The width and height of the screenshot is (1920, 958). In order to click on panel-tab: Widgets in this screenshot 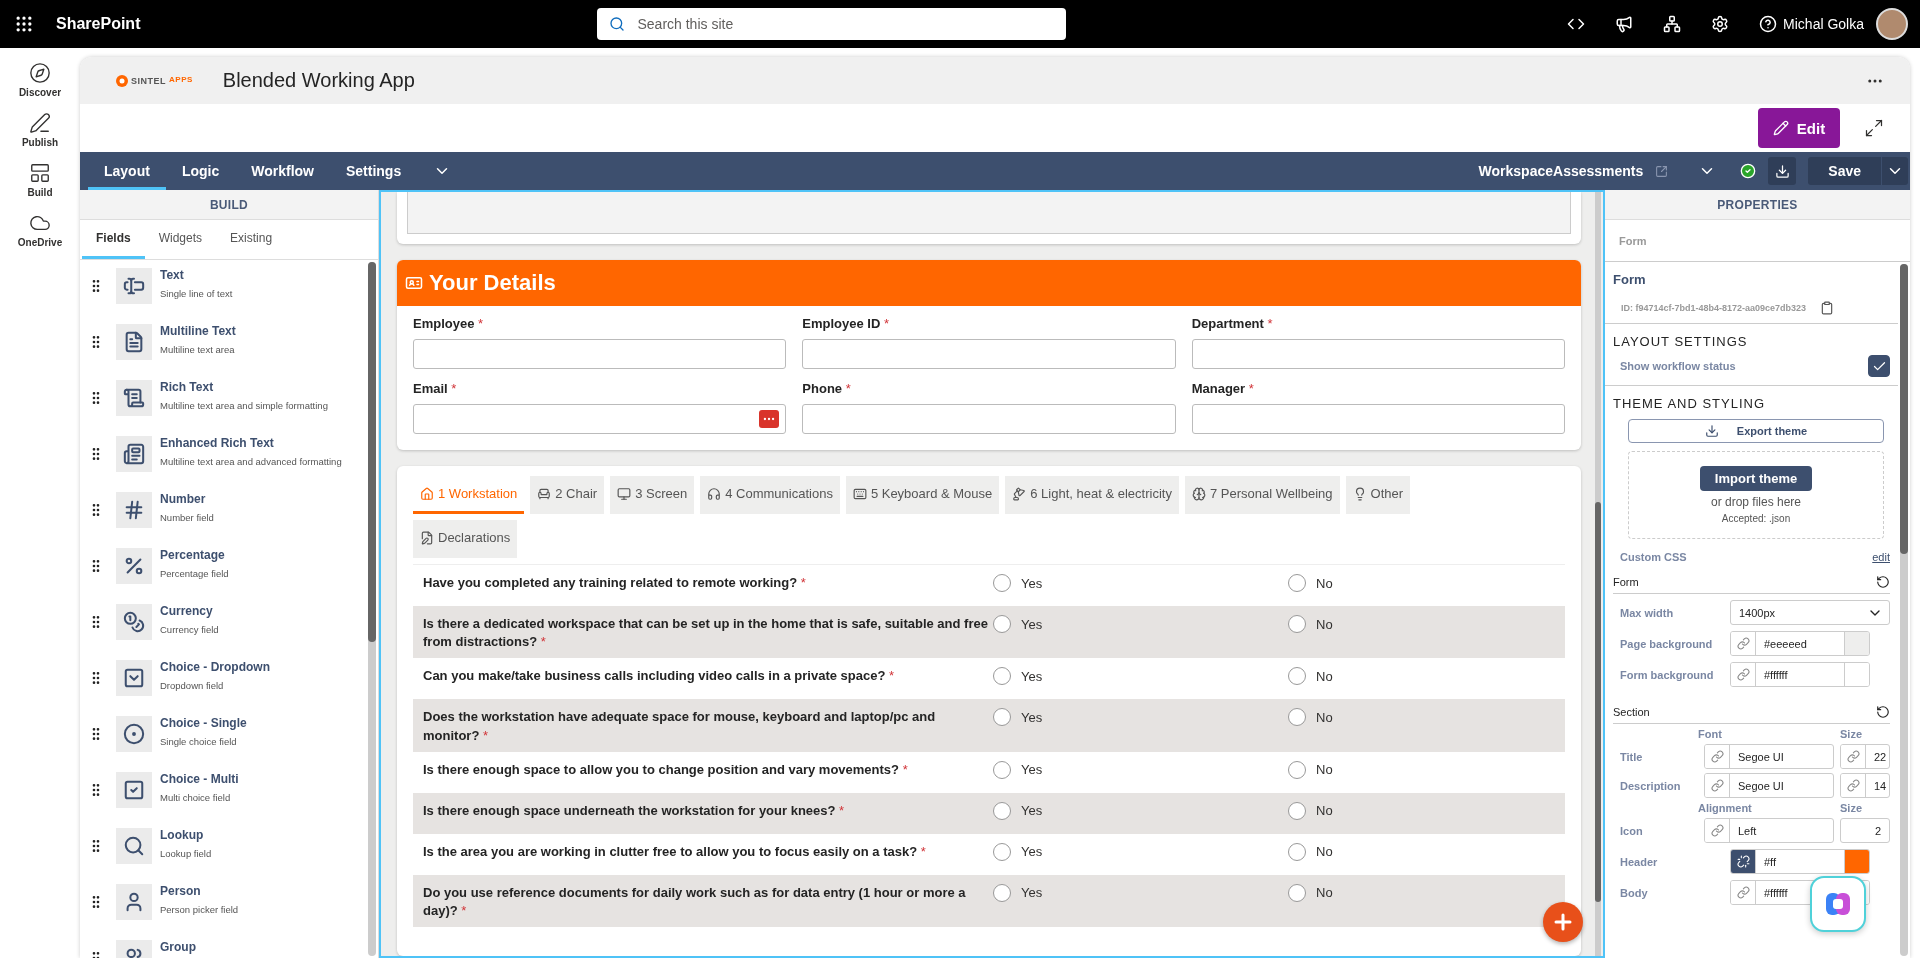, I will do `click(180, 239)`.